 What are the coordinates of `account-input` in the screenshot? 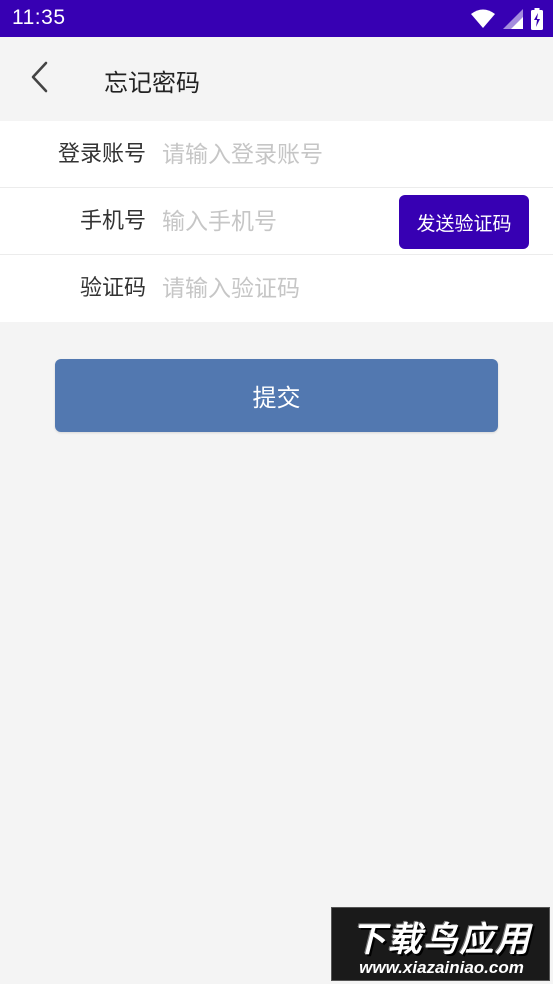 It's located at (352, 155).